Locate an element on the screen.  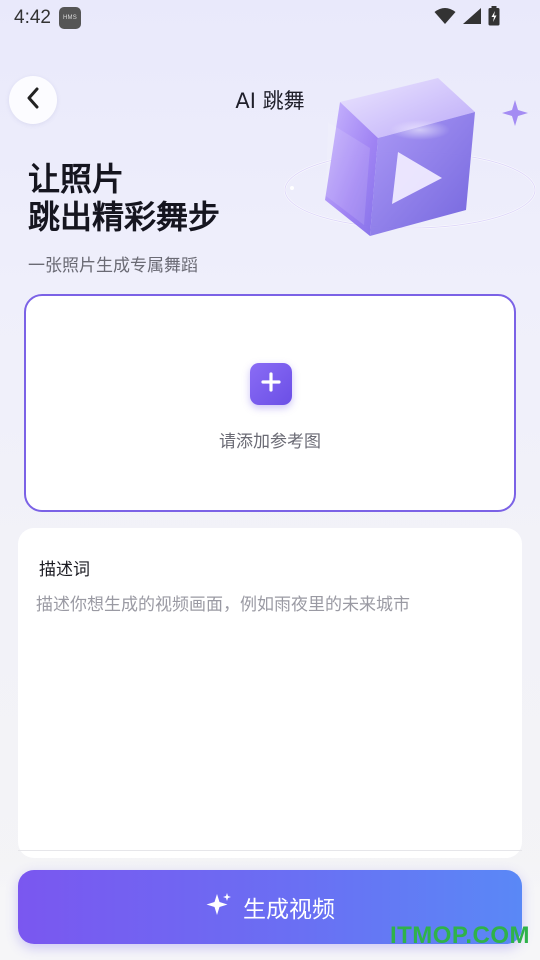
headline-line-1: 让照片 is located at coordinates (76, 179).